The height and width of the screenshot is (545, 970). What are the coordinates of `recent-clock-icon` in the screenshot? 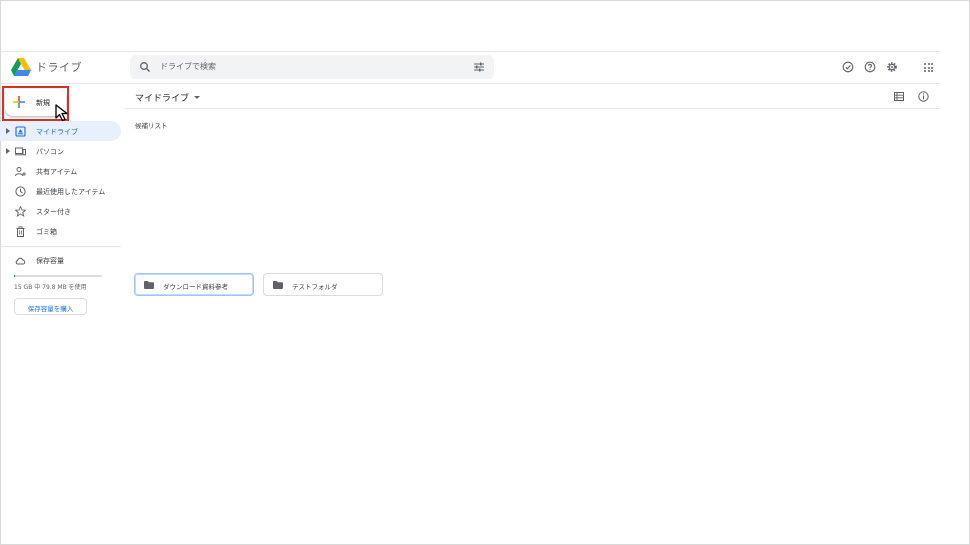 It's located at (20, 191).